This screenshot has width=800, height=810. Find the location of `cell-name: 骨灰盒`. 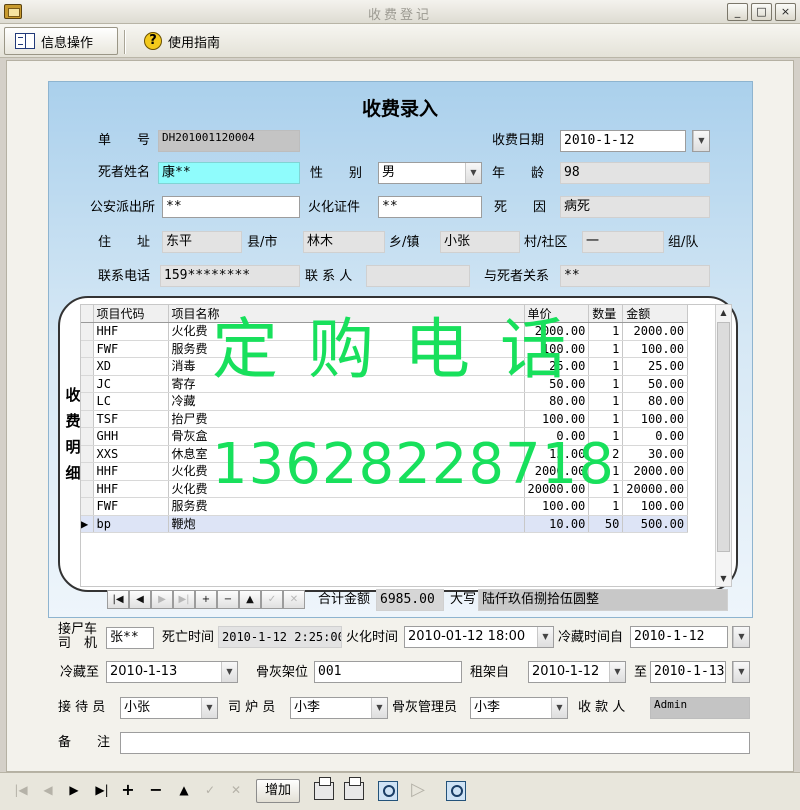

cell-name: 骨灰盒 is located at coordinates (346, 436).